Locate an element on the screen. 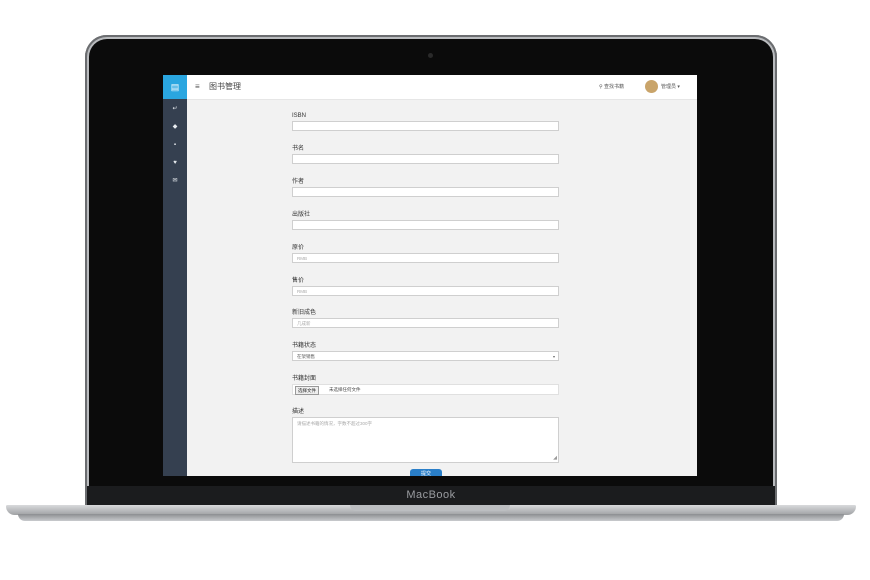 The width and height of the screenshot is (870, 580). top-bar: ≡ 图书管理 ⚲ 查找书籍 管理员 ▾ is located at coordinates (442, 87).